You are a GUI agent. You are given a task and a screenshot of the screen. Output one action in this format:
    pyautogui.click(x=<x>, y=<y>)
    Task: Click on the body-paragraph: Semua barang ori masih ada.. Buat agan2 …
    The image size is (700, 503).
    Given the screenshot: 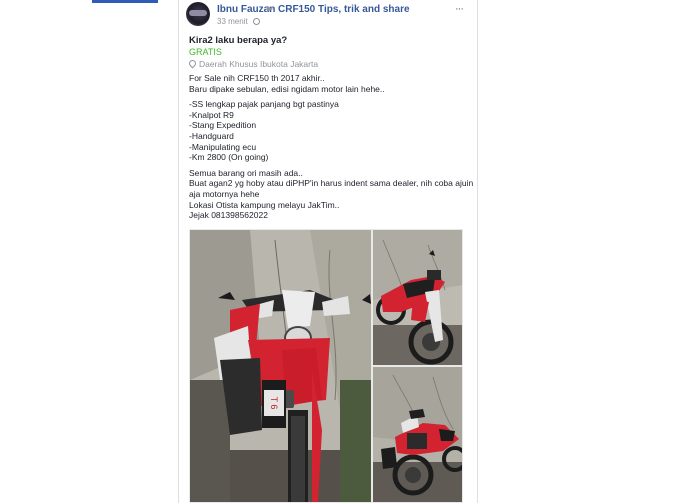 What is the action you would take?
    pyautogui.click(x=331, y=194)
    